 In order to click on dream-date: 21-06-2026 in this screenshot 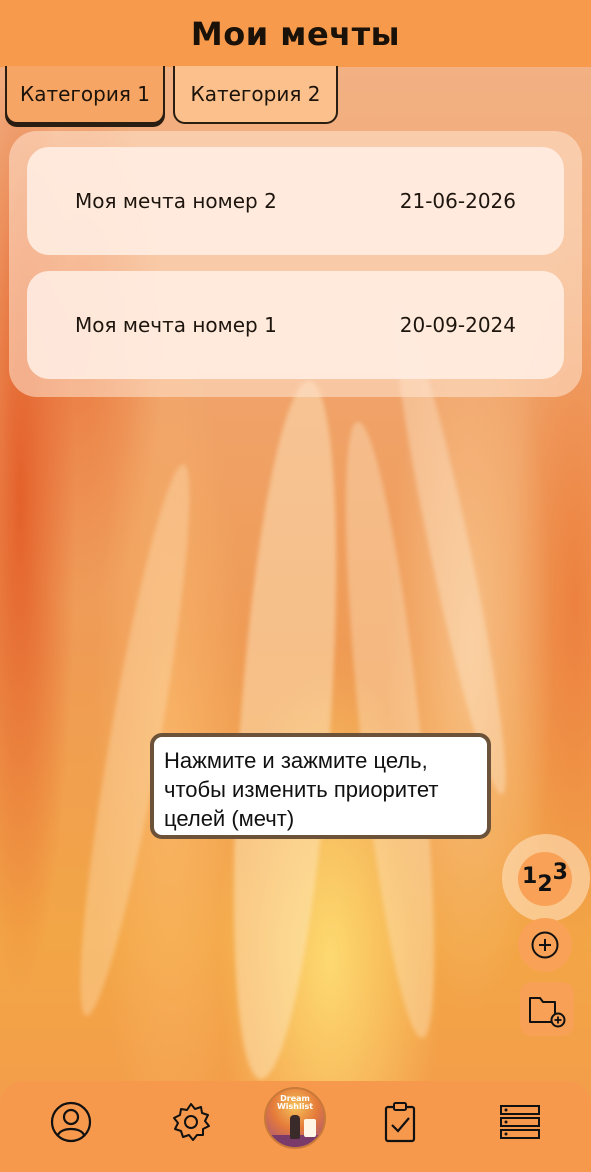, I will do `click(457, 201)`.